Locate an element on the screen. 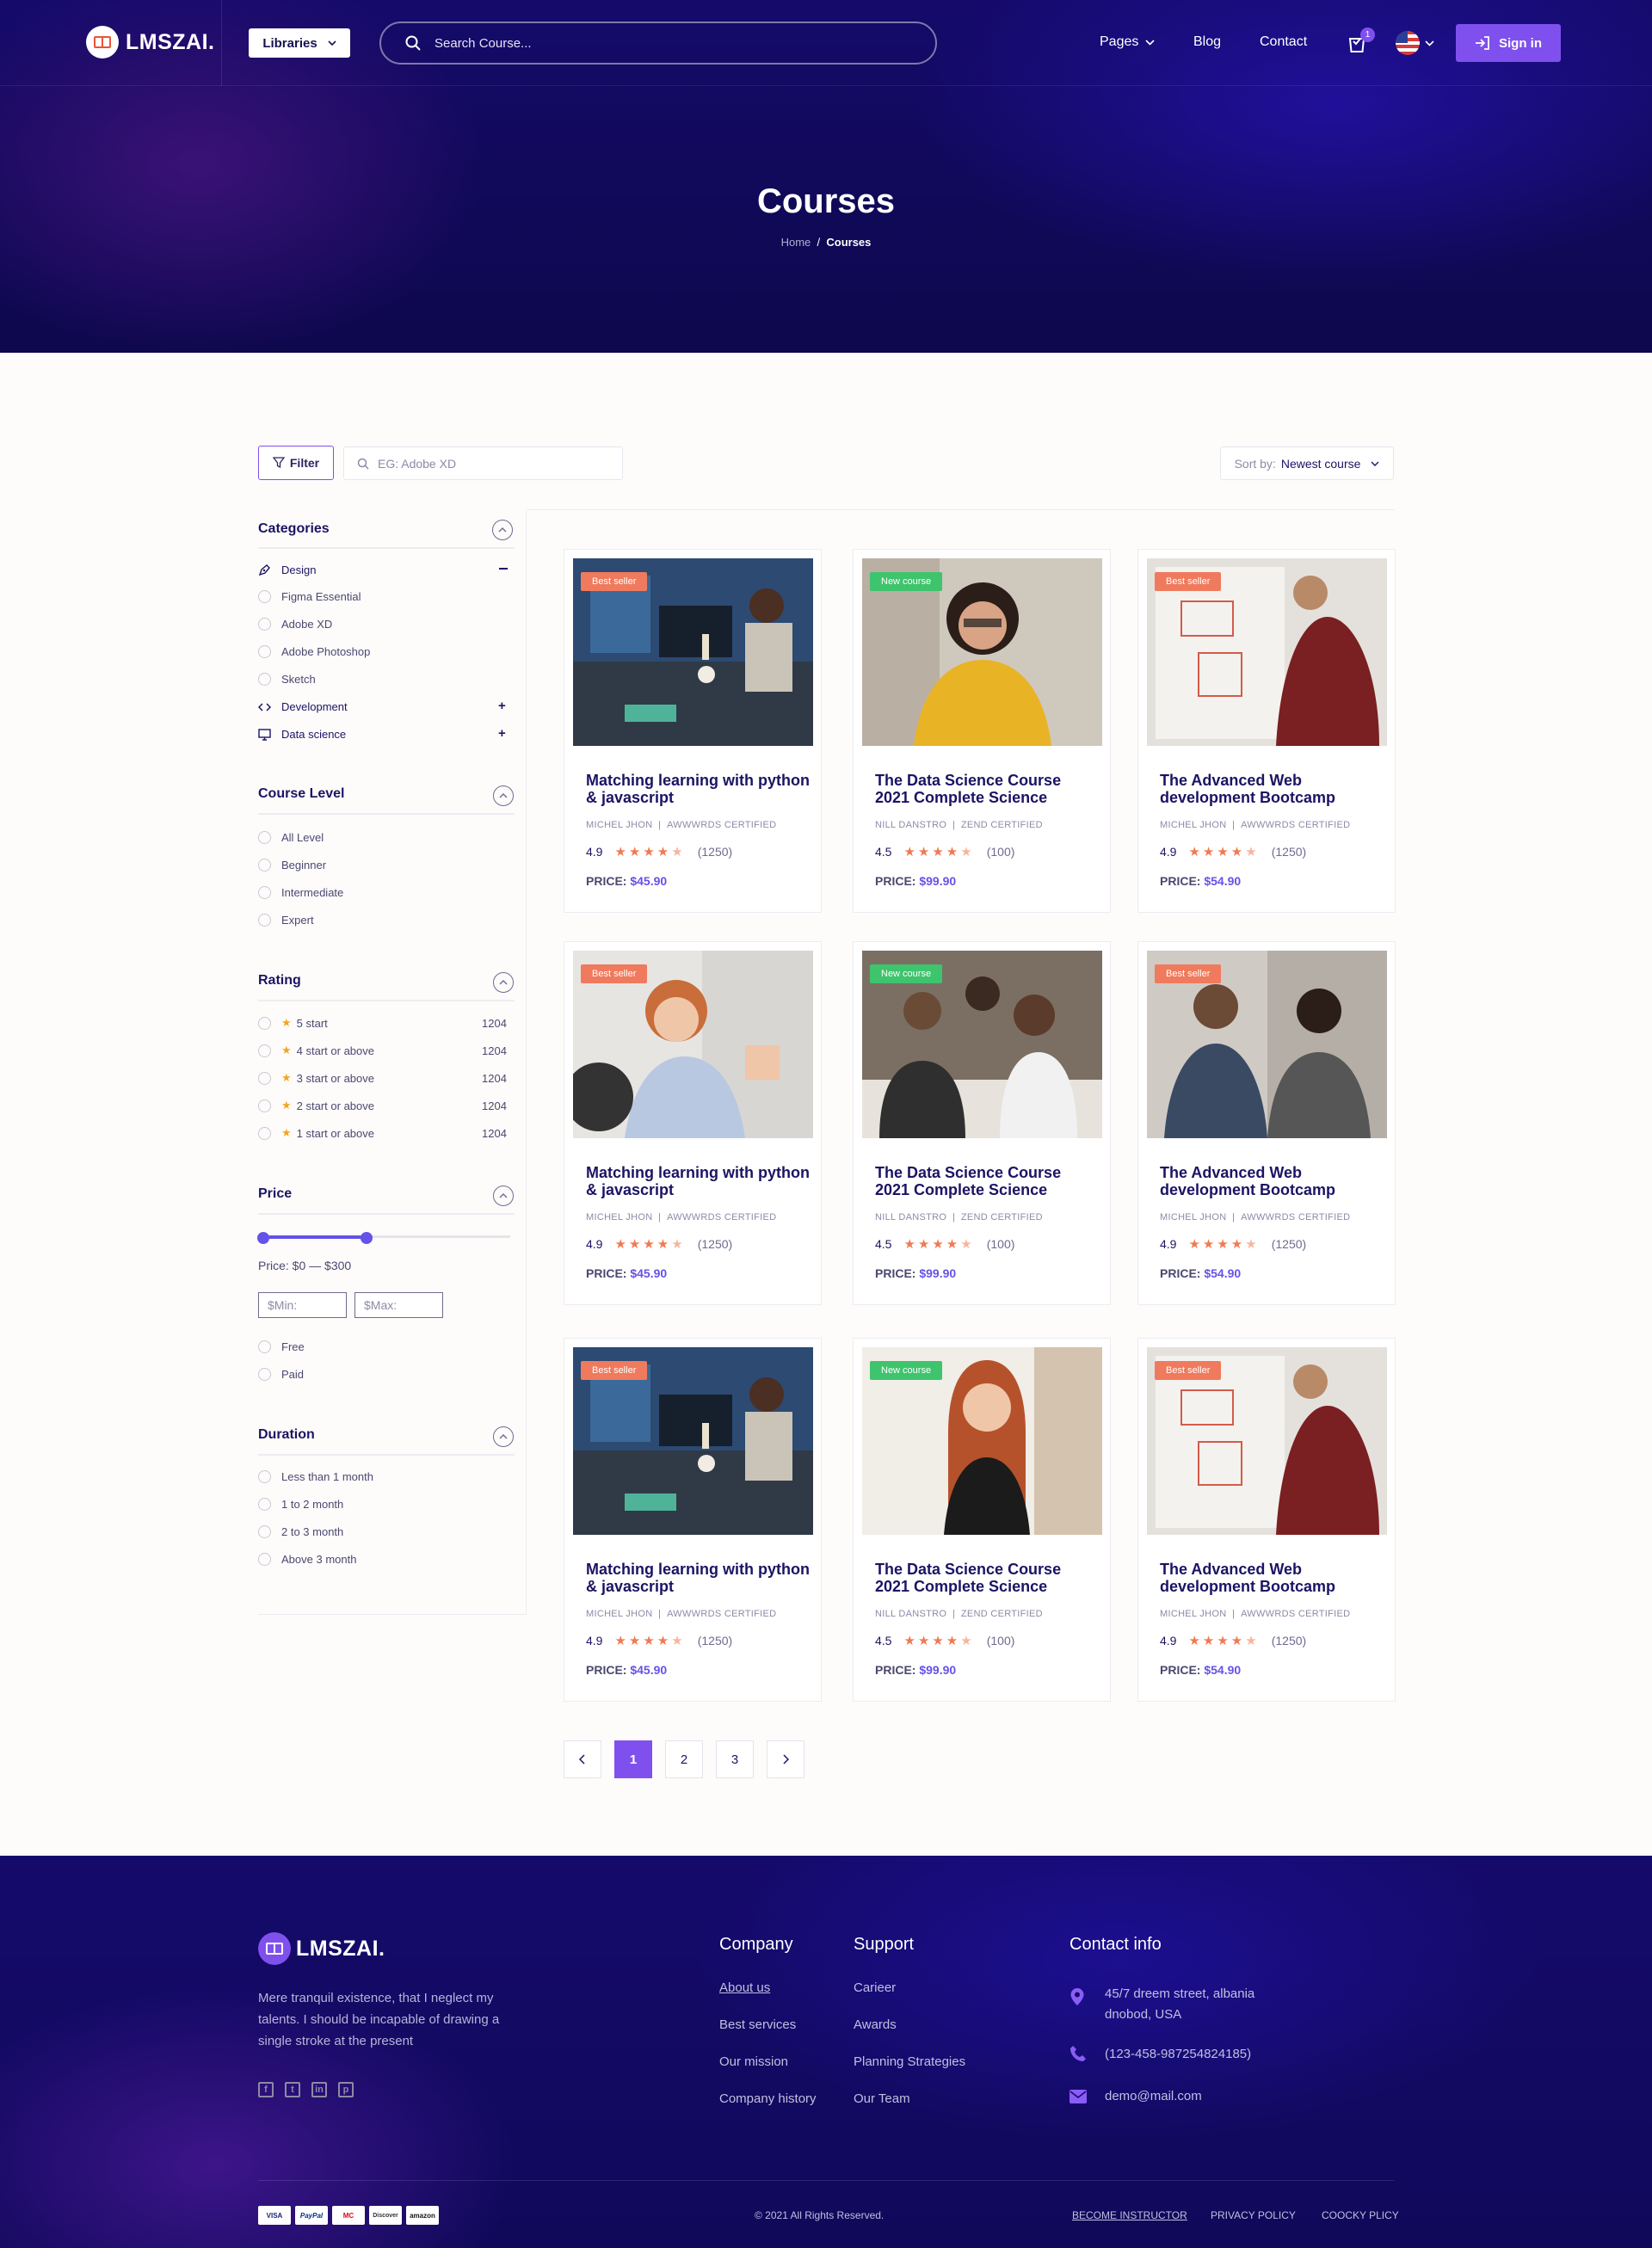 Image resolution: width=1652 pixels, height=2248 pixels. sort-dropdown: Sort by: Newest course is located at coordinates (1307, 463).